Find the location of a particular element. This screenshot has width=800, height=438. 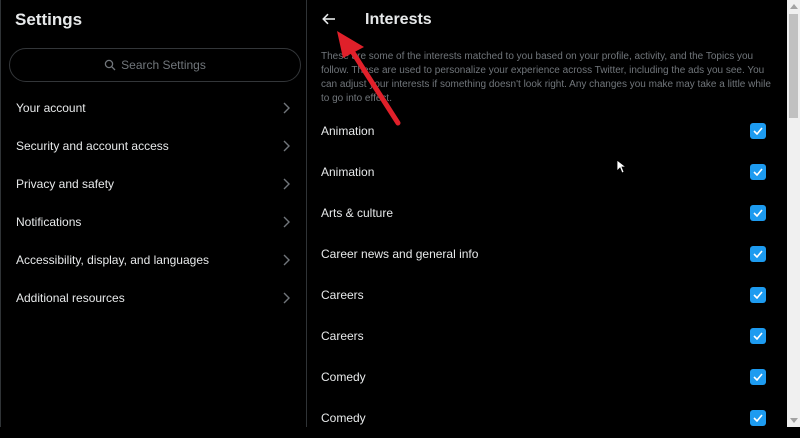

search-placeholder: Search Settings is located at coordinates (163, 65).